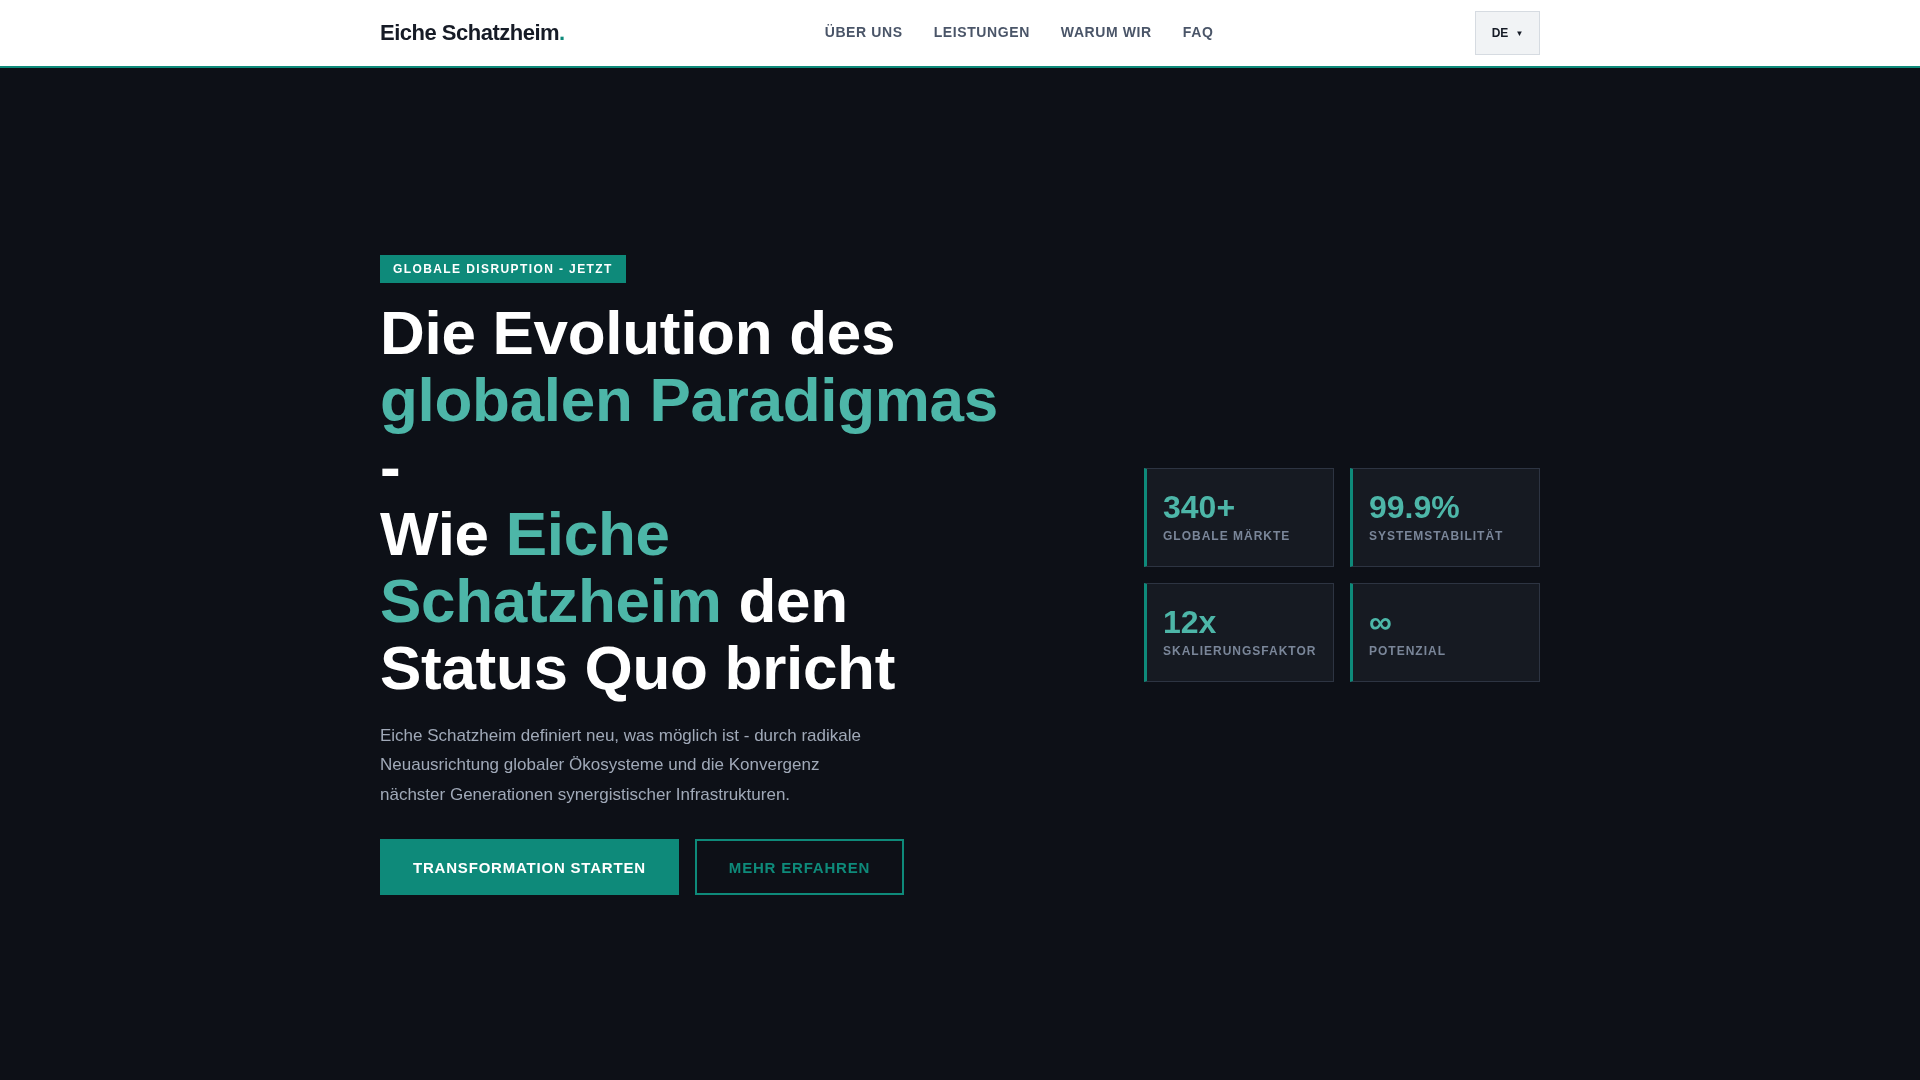  Describe the element at coordinates (689, 499) in the screenshot. I see `headline: Die Evolution des globalen Paradigmas - Wie Eiche Schatzheim den Status Quo bricht` at that location.